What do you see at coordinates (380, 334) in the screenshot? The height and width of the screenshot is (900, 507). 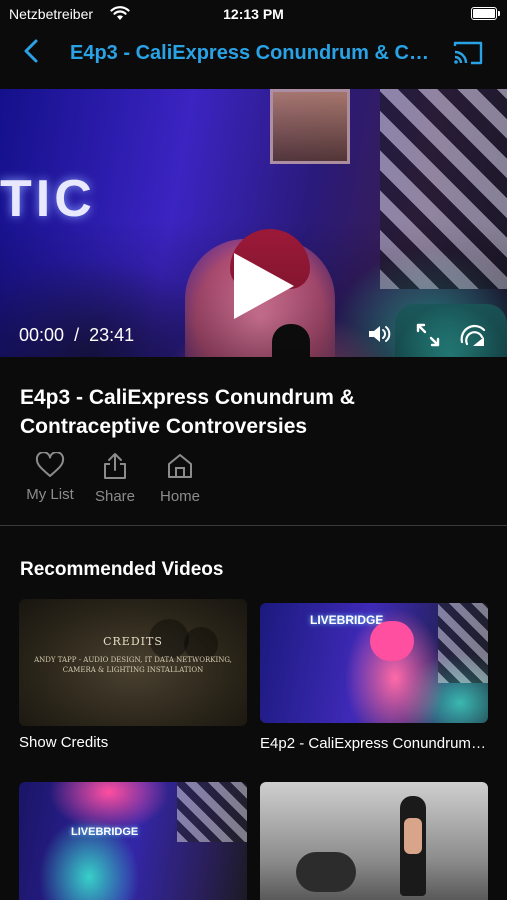 I see `volume-icon` at bounding box center [380, 334].